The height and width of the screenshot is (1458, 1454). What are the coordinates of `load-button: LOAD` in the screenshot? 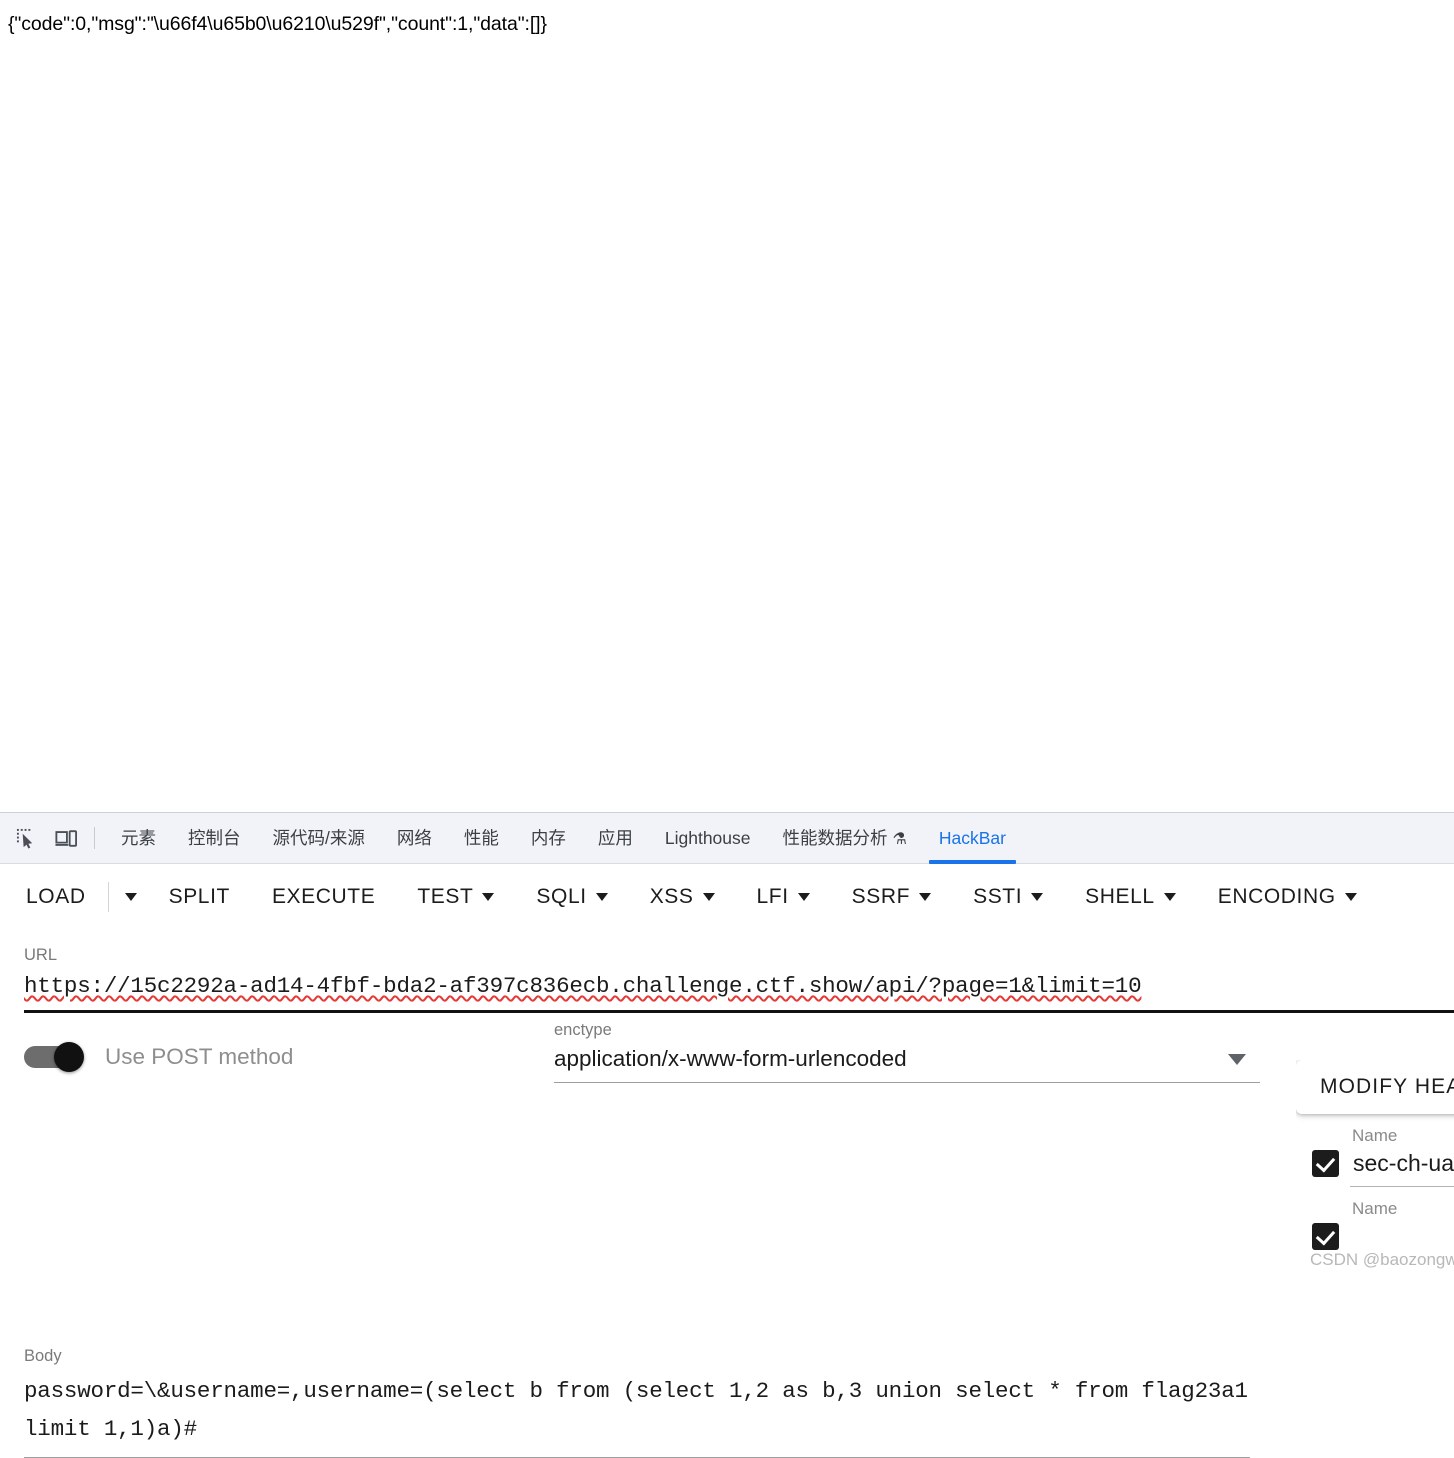 It's located at (56, 897).